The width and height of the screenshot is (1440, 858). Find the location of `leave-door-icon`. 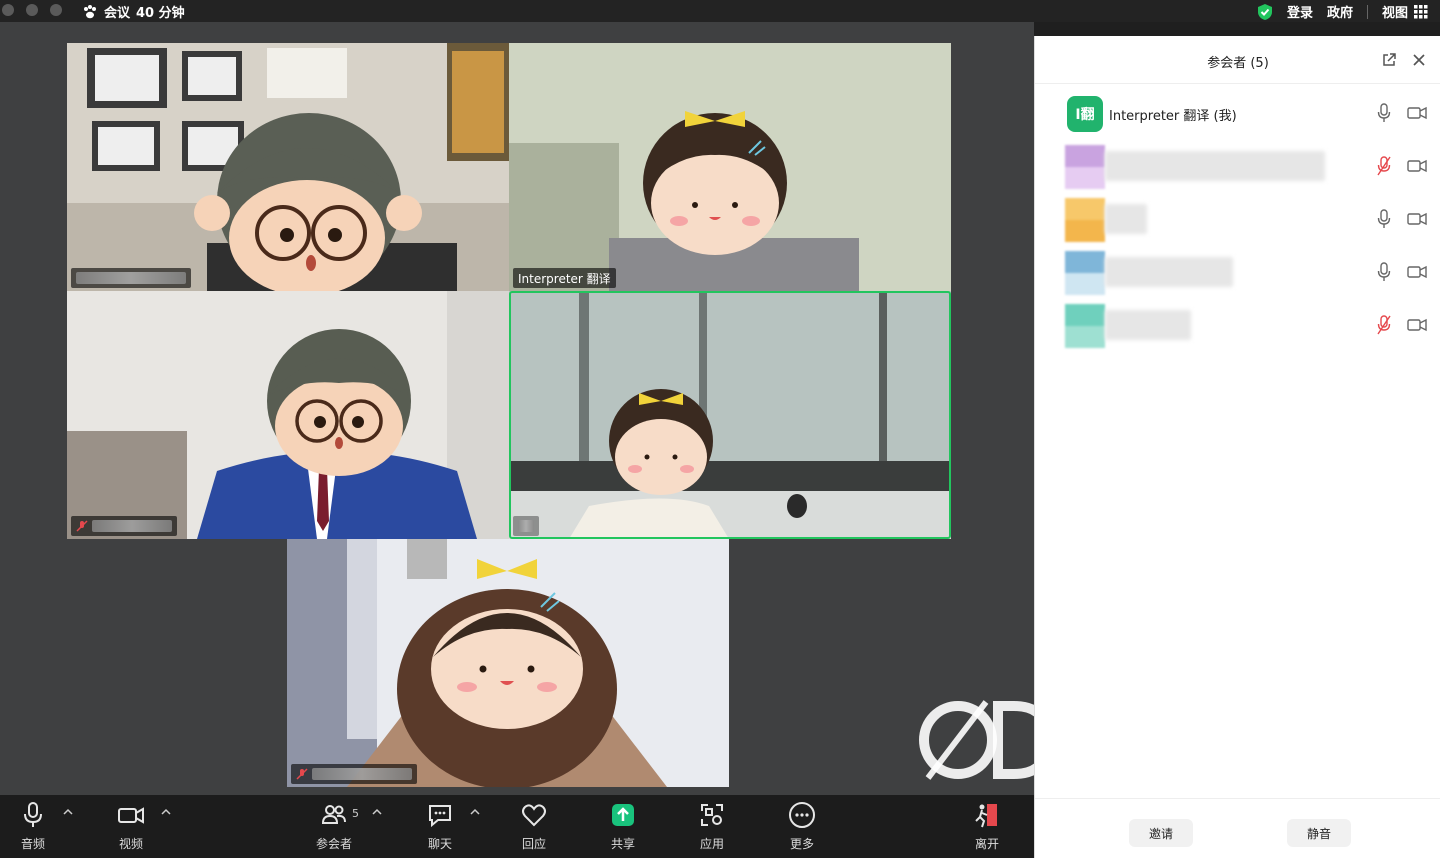

leave-door-icon is located at coordinates (986, 816).